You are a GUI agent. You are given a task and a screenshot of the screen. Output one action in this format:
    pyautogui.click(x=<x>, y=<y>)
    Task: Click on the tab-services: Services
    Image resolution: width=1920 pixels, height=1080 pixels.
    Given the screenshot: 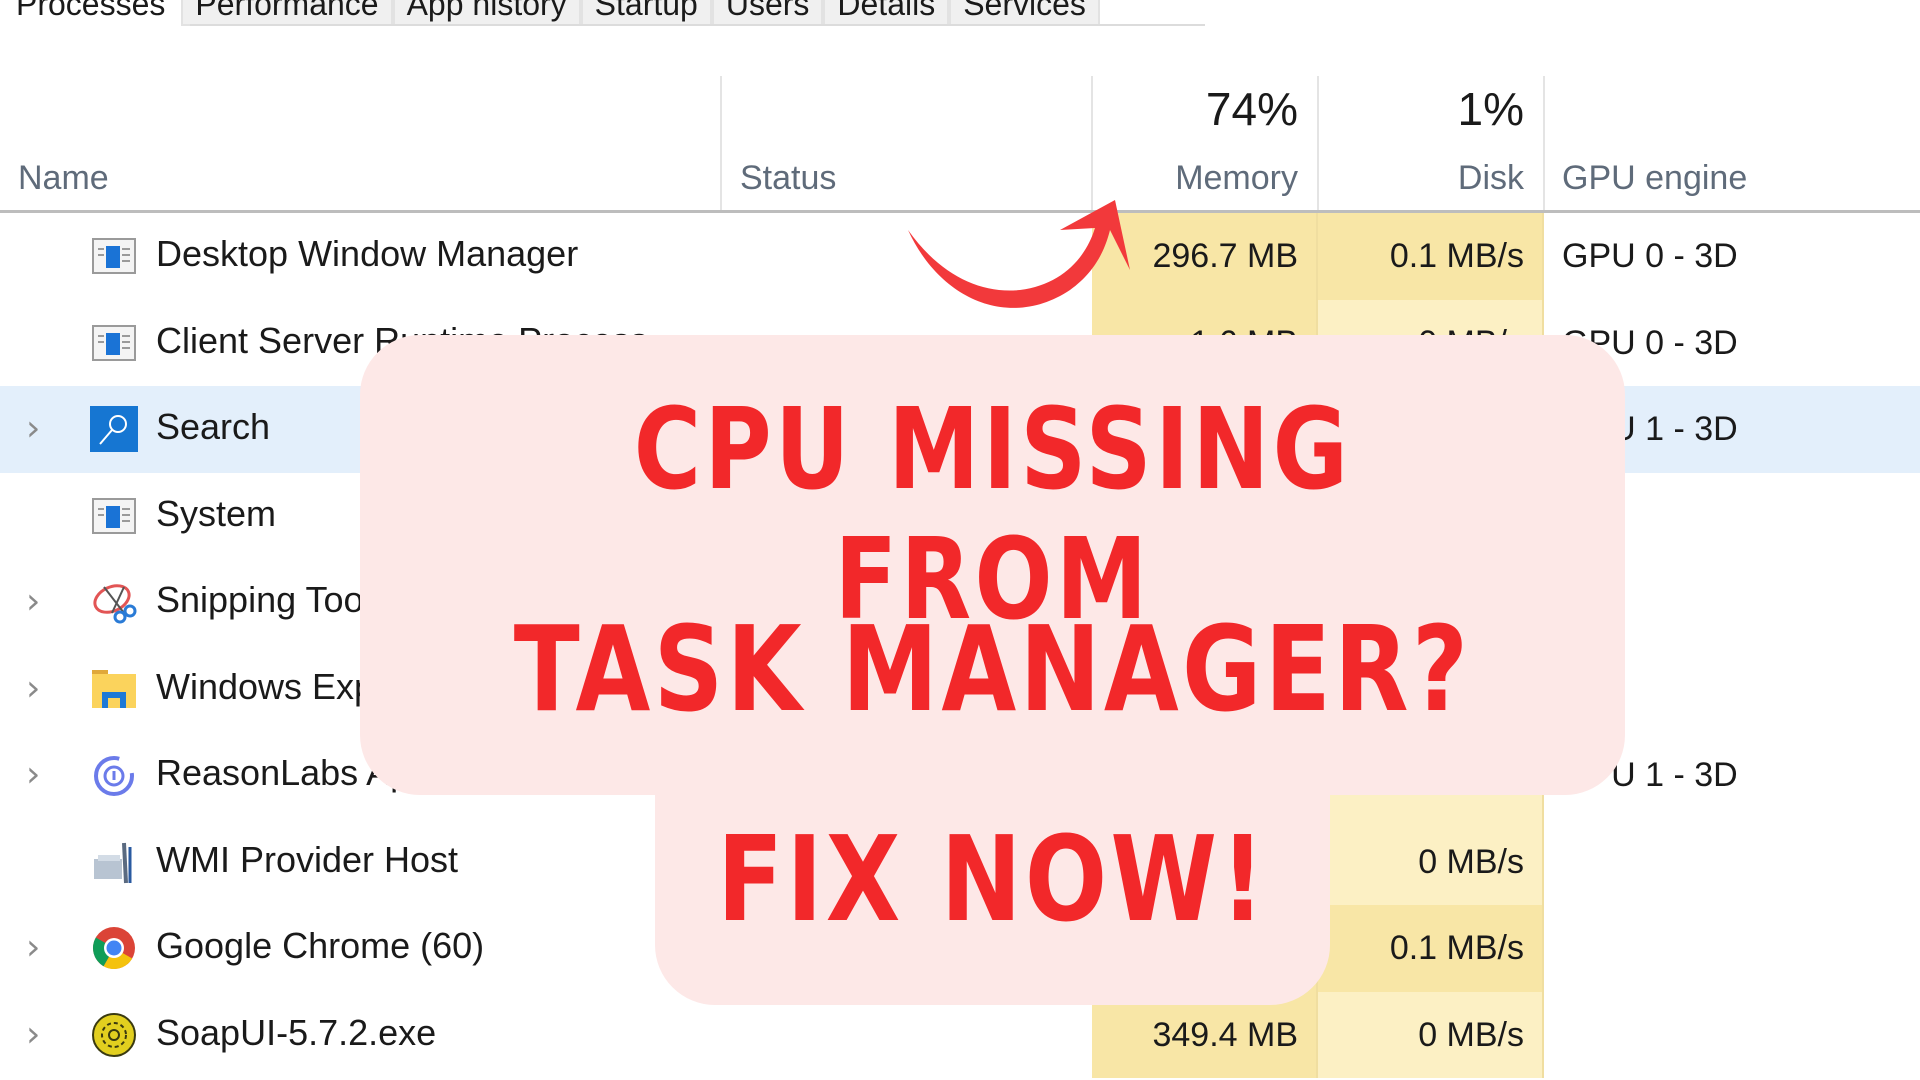 What is the action you would take?
    pyautogui.click(x=1024, y=13)
    